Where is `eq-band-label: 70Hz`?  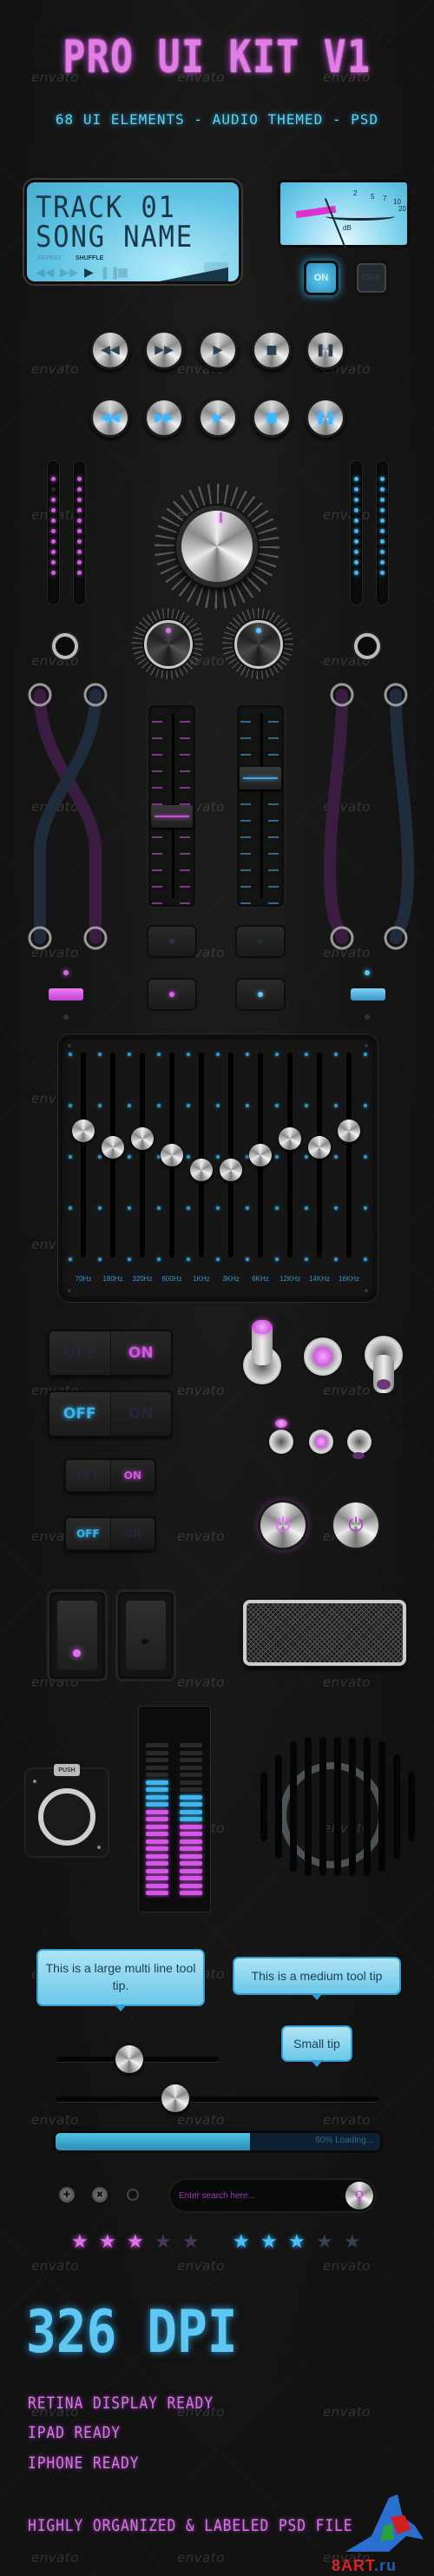
eq-band-label: 70Hz is located at coordinates (83, 1279).